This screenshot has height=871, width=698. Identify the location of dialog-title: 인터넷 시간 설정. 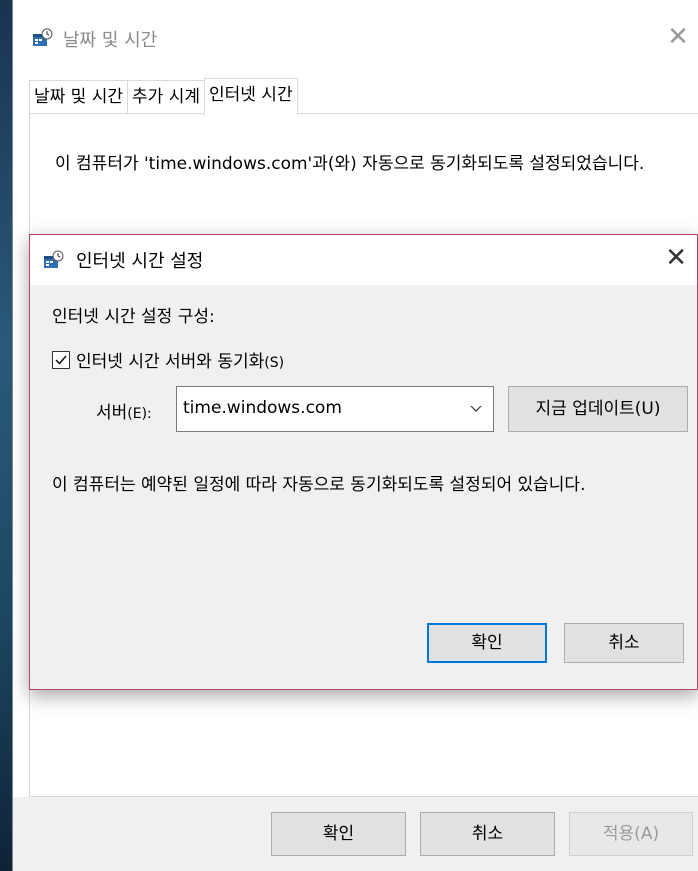
(140, 261).